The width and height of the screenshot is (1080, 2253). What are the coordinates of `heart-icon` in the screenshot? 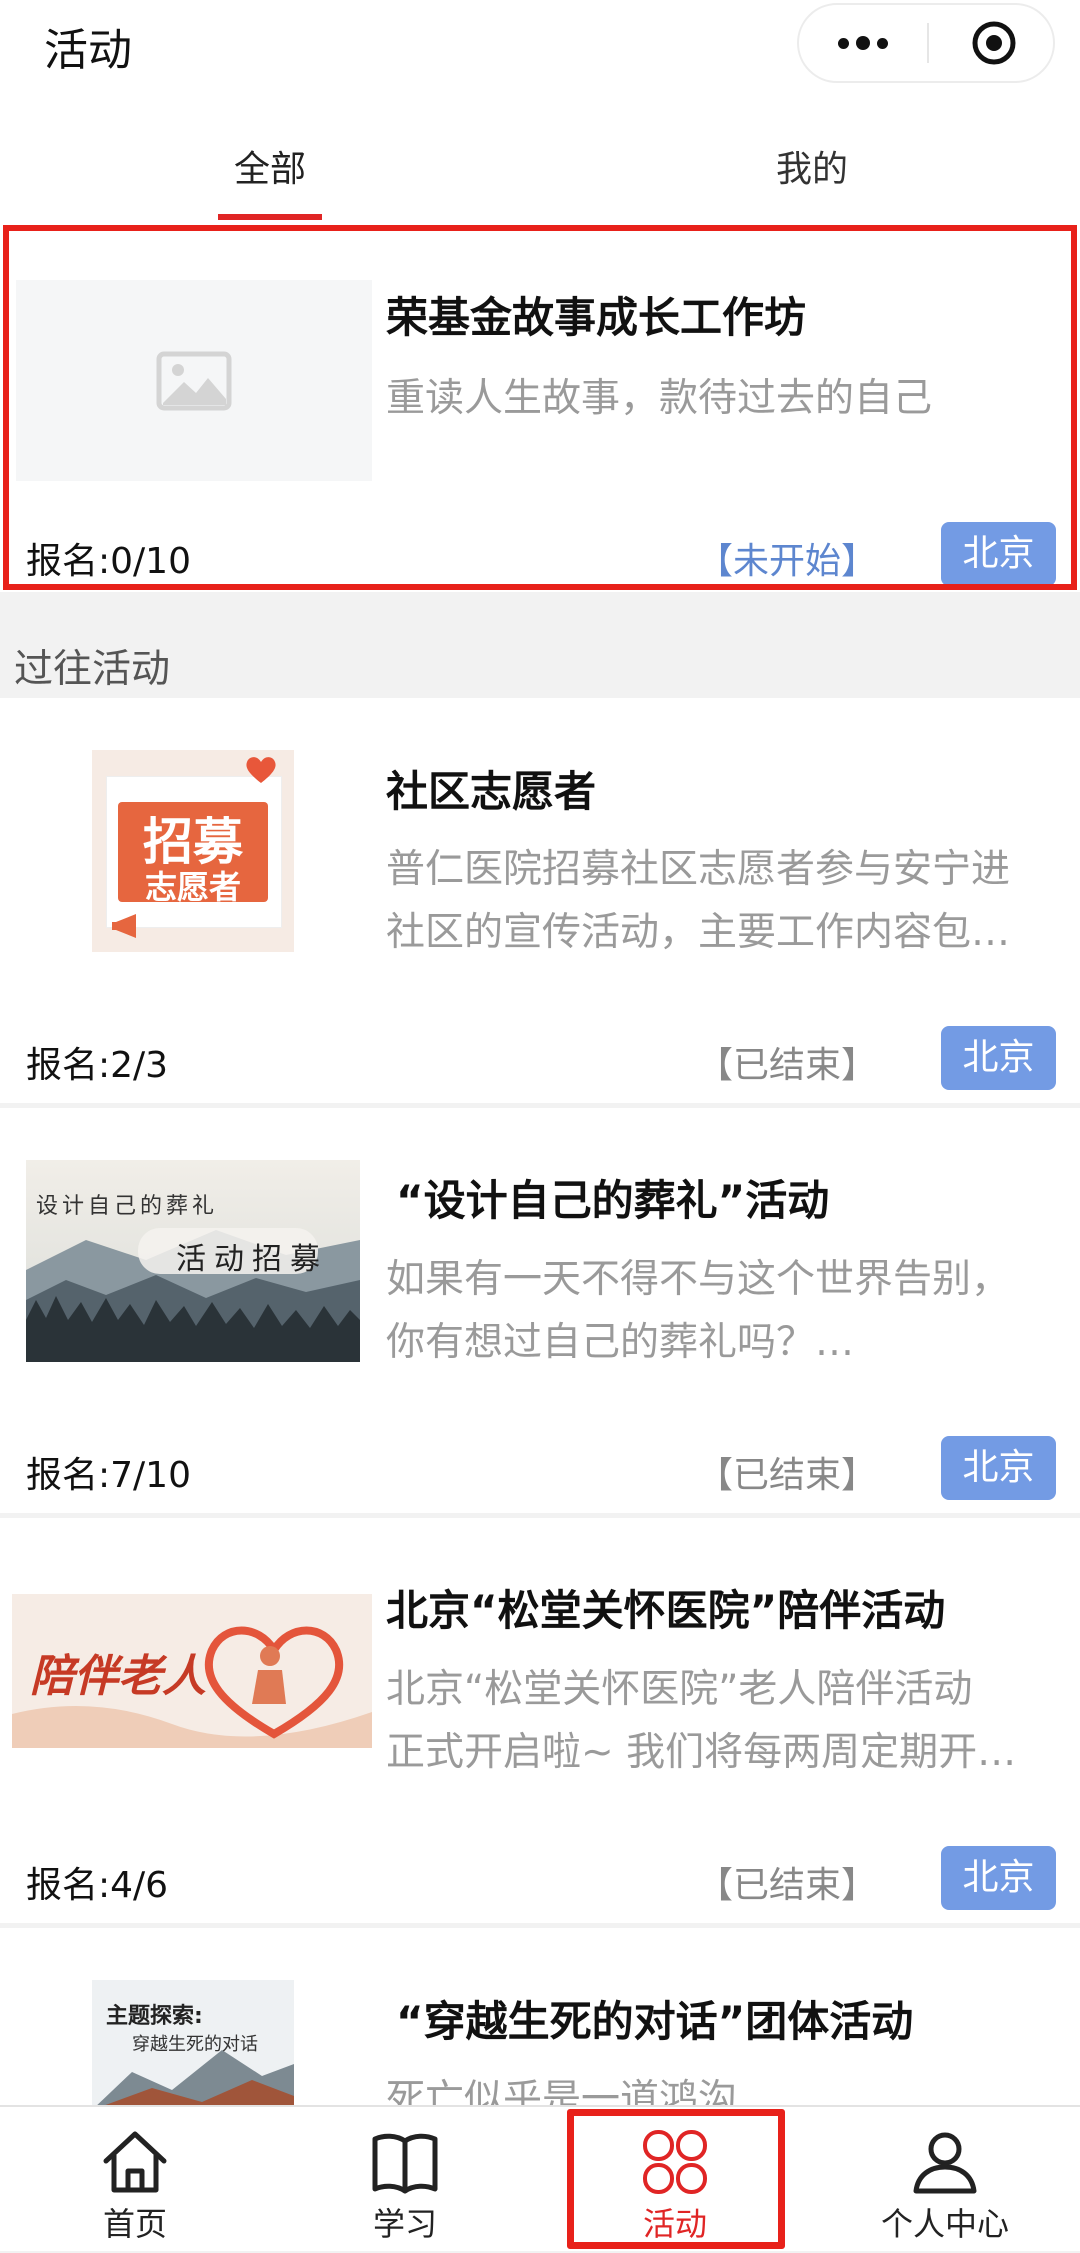 It's located at (261, 770).